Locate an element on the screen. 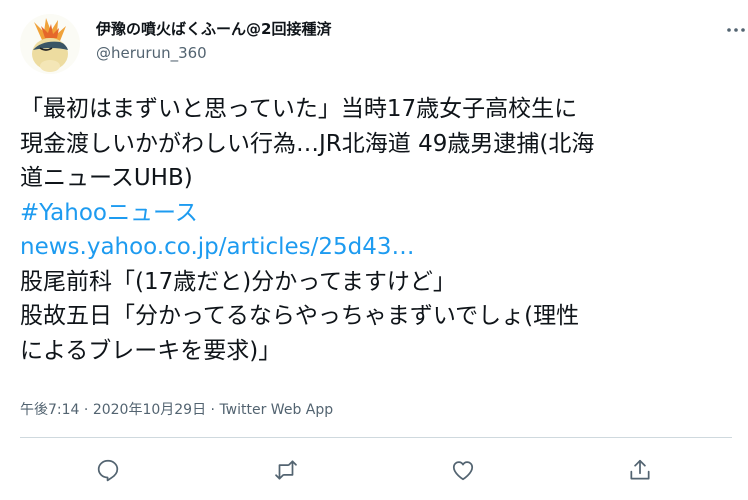 Image resolution: width=748 pixels, height=500 pixels. more-options-button is located at coordinates (736, 30).